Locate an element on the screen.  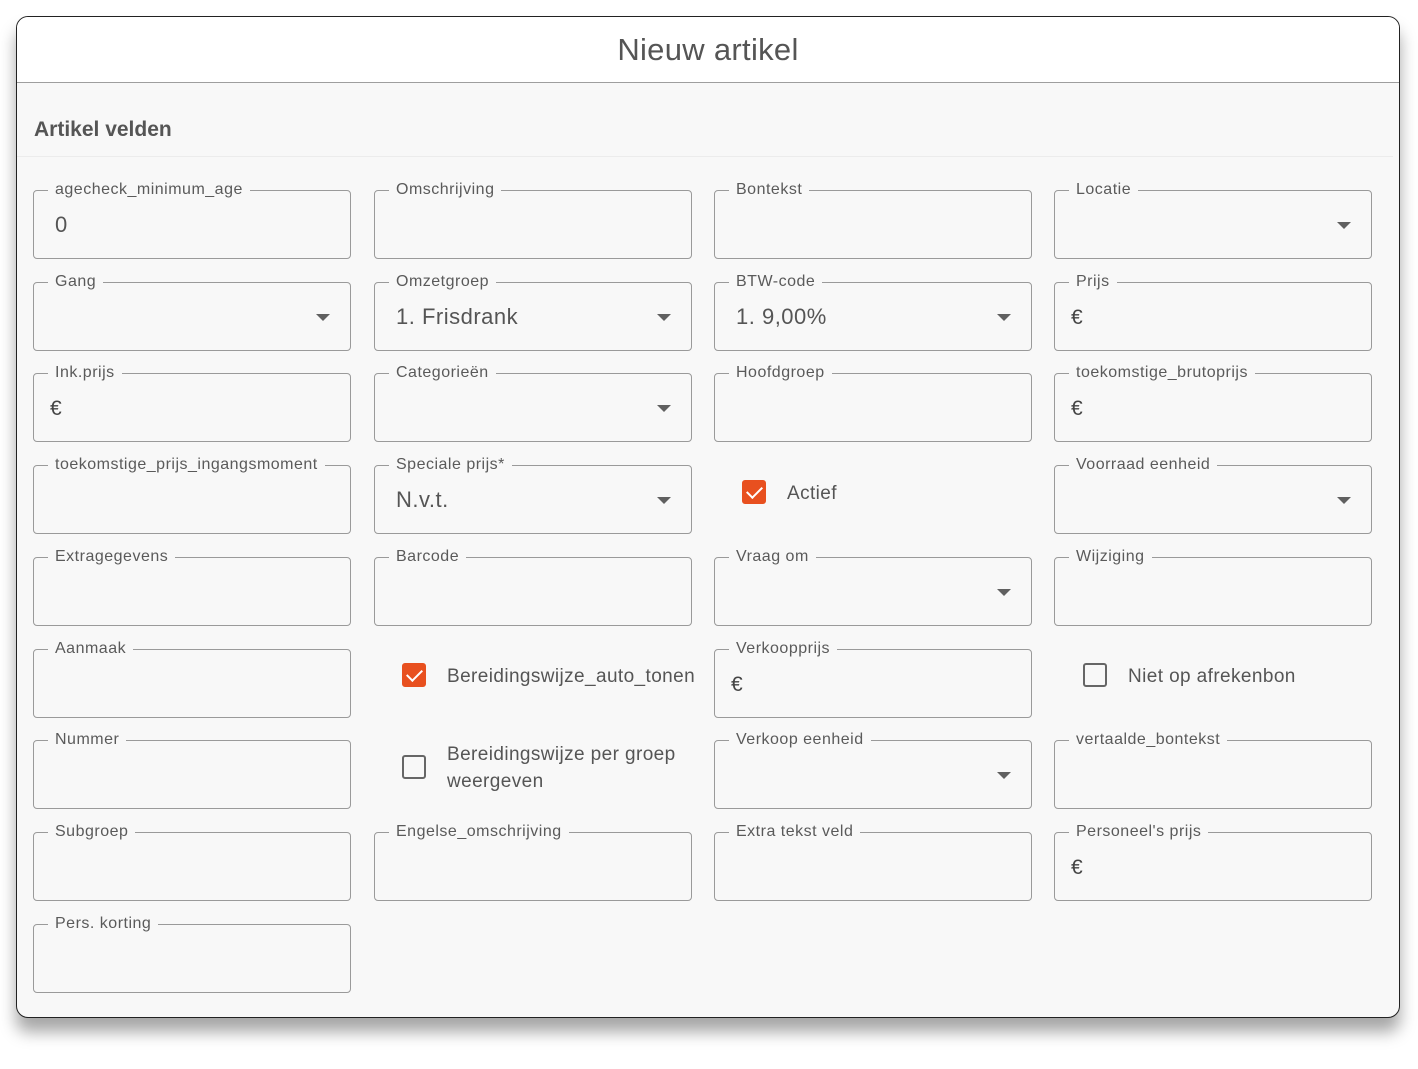
extra-tekst-veld-field: Extra tekst veld is located at coordinates (873, 861).